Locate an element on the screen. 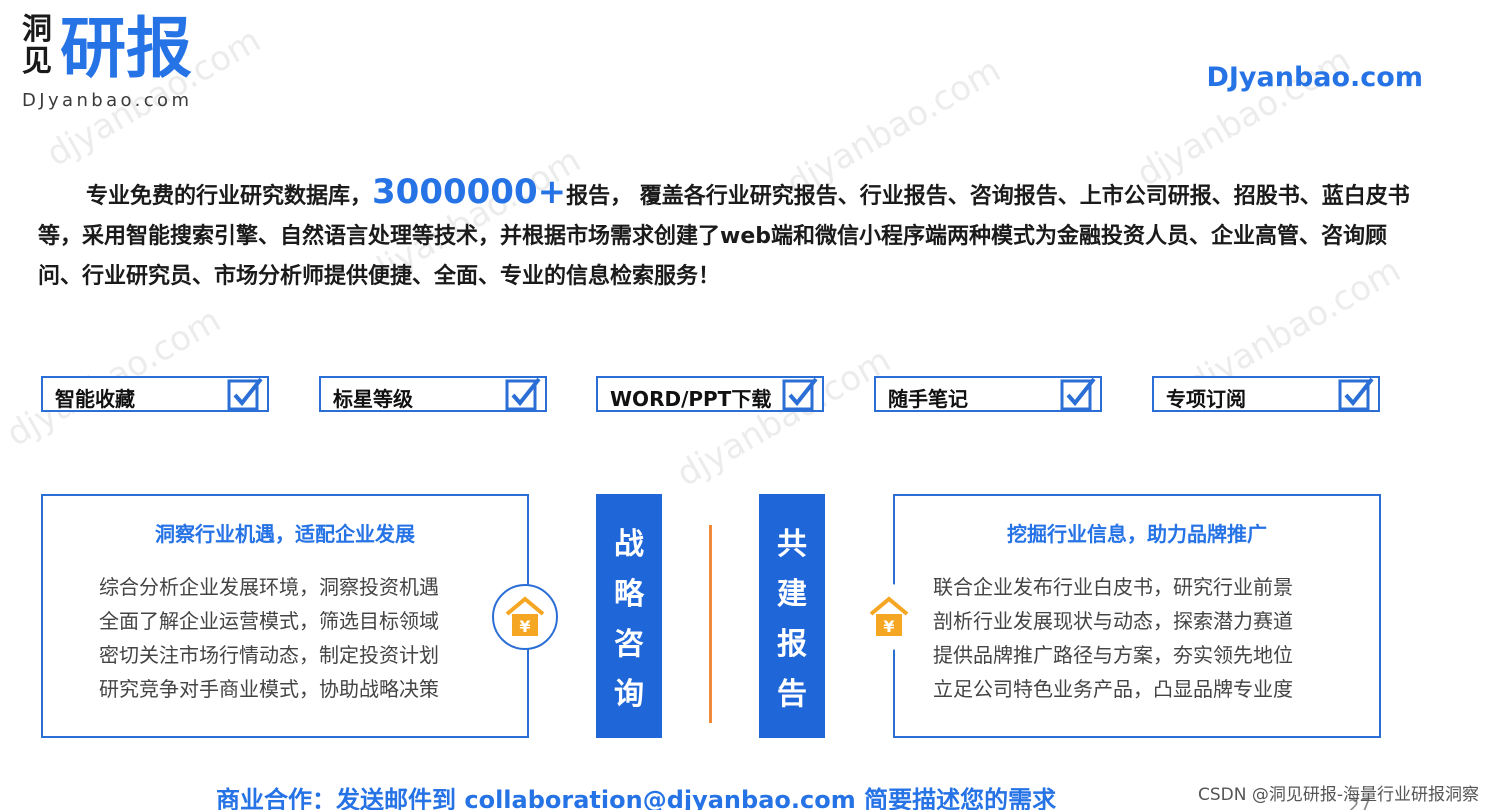  logo-char-stack: 洞 见 is located at coordinates (37, 46).